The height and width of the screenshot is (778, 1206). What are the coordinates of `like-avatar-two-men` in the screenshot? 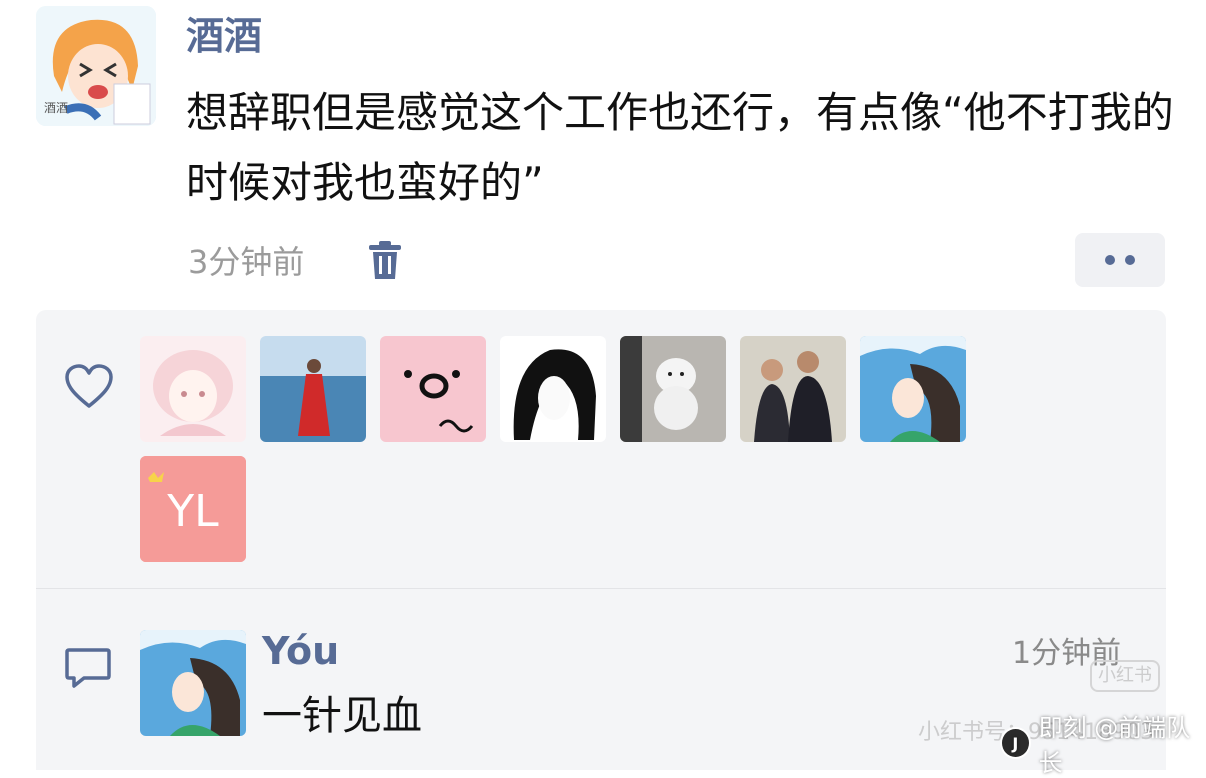 It's located at (793, 389).